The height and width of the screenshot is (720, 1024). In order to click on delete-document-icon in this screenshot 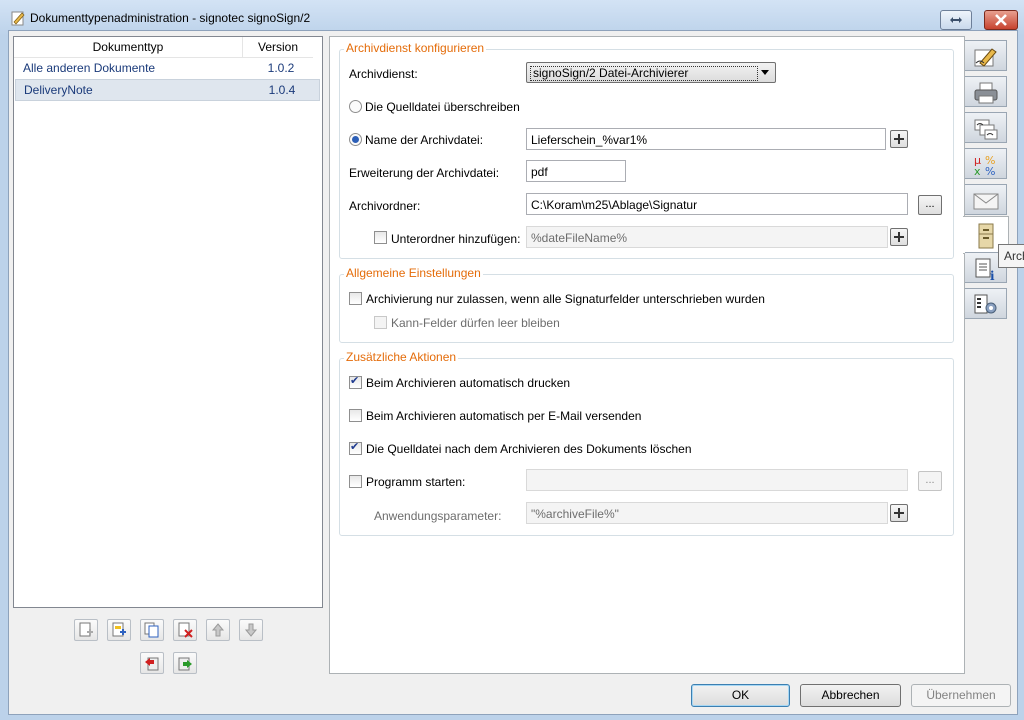, I will do `click(185, 630)`.